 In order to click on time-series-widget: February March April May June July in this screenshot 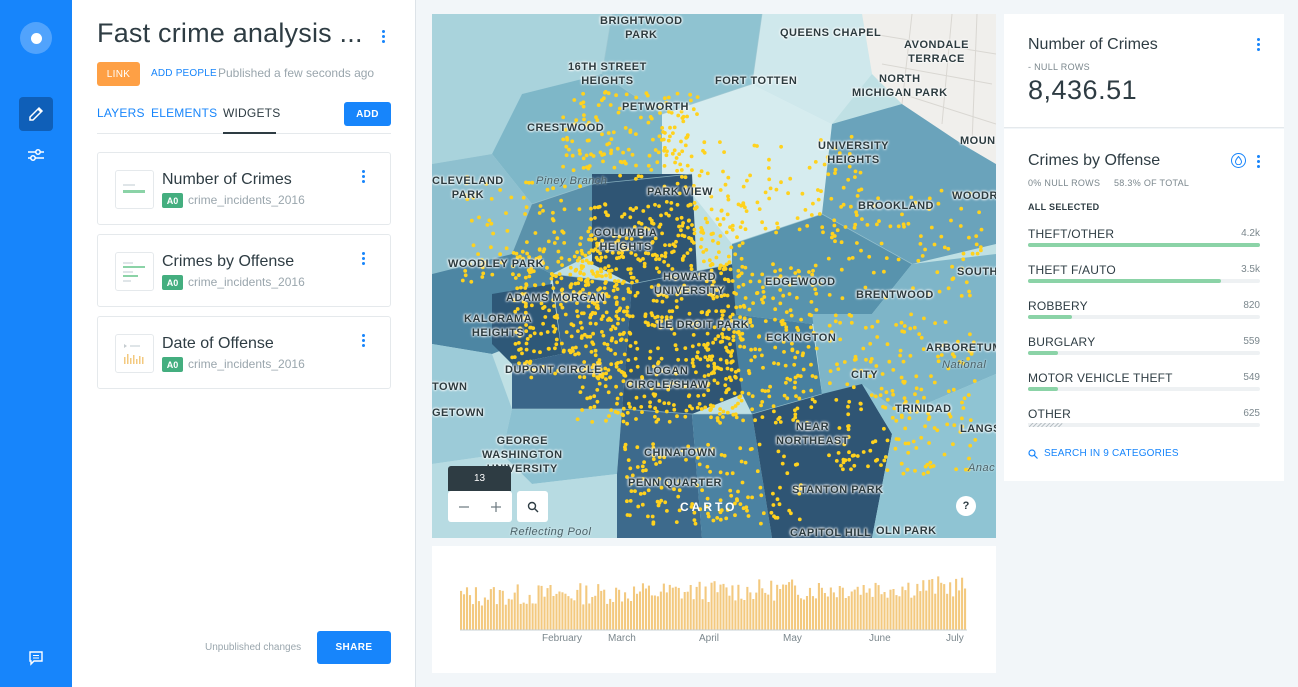, I will do `click(714, 609)`.